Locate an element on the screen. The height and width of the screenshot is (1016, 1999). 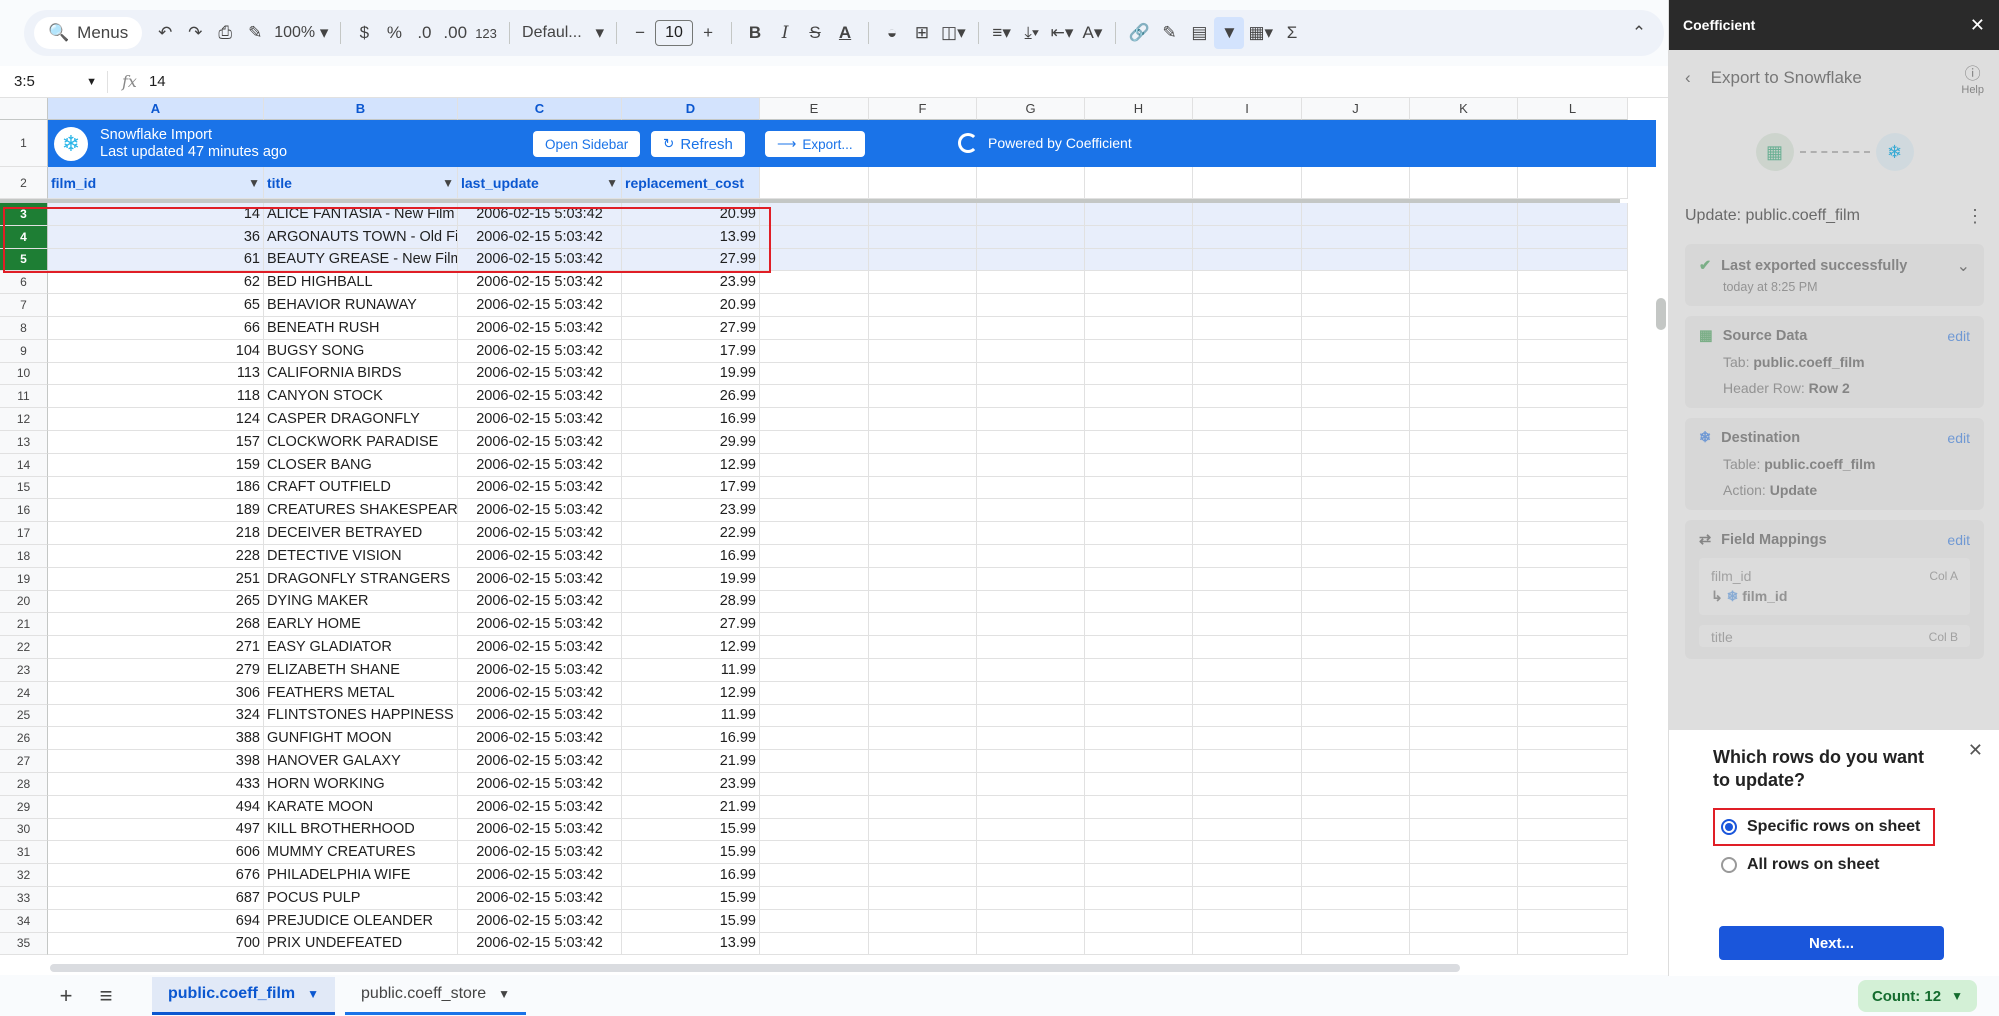
cell-replacement-cost: 23.99 is located at coordinates (691, 283).